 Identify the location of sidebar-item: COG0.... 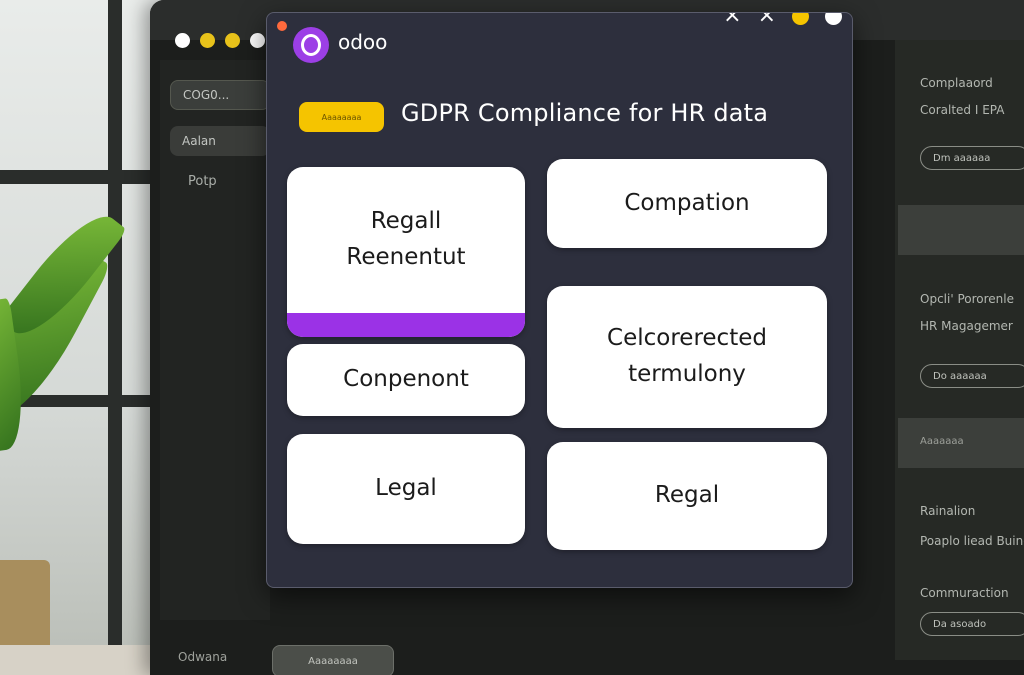
(220, 95).